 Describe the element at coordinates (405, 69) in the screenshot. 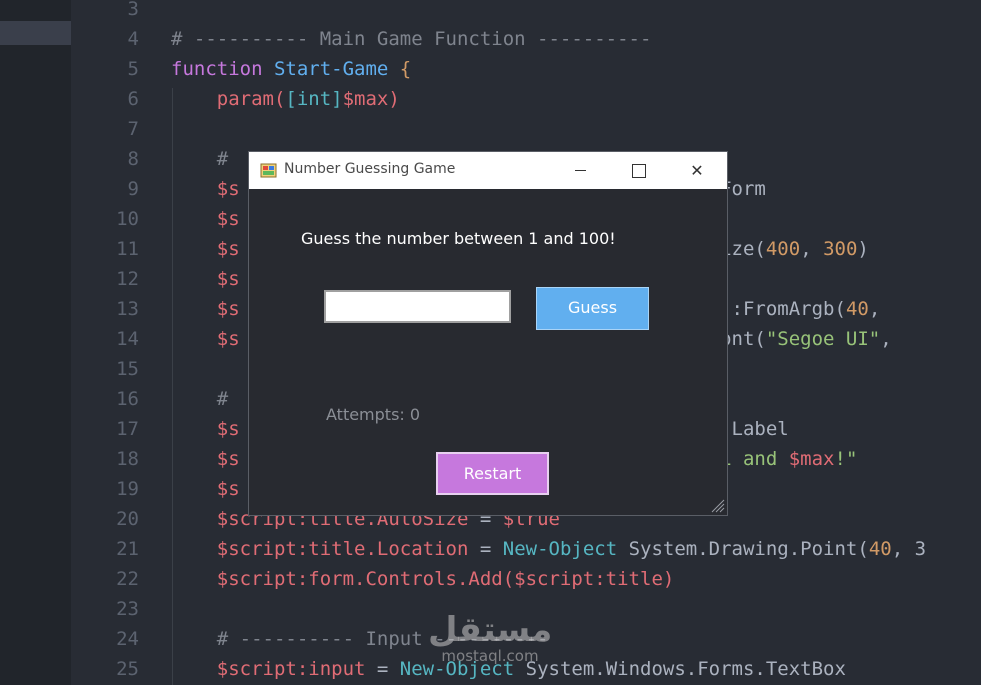

I see `code-token: {` at that location.